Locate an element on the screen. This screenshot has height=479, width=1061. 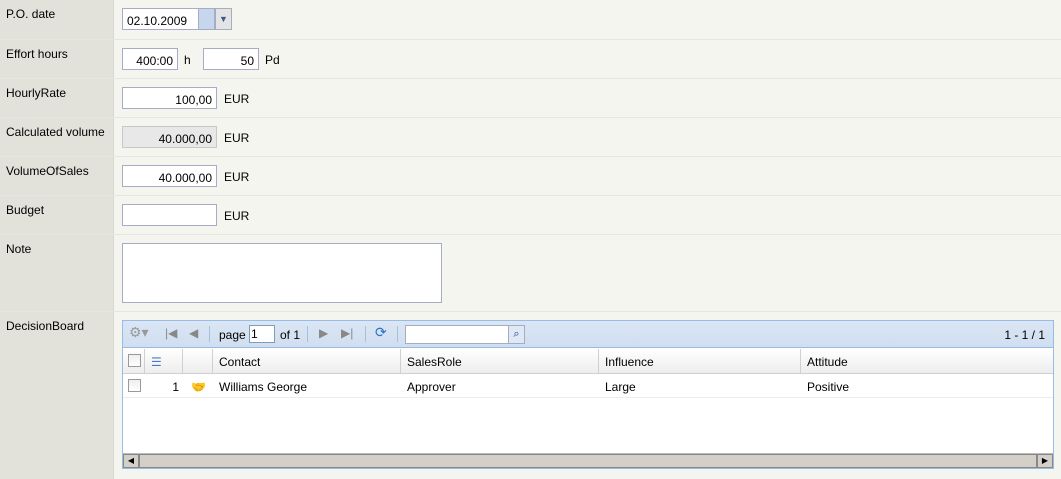
scroll-thumb is located at coordinates (588, 461).